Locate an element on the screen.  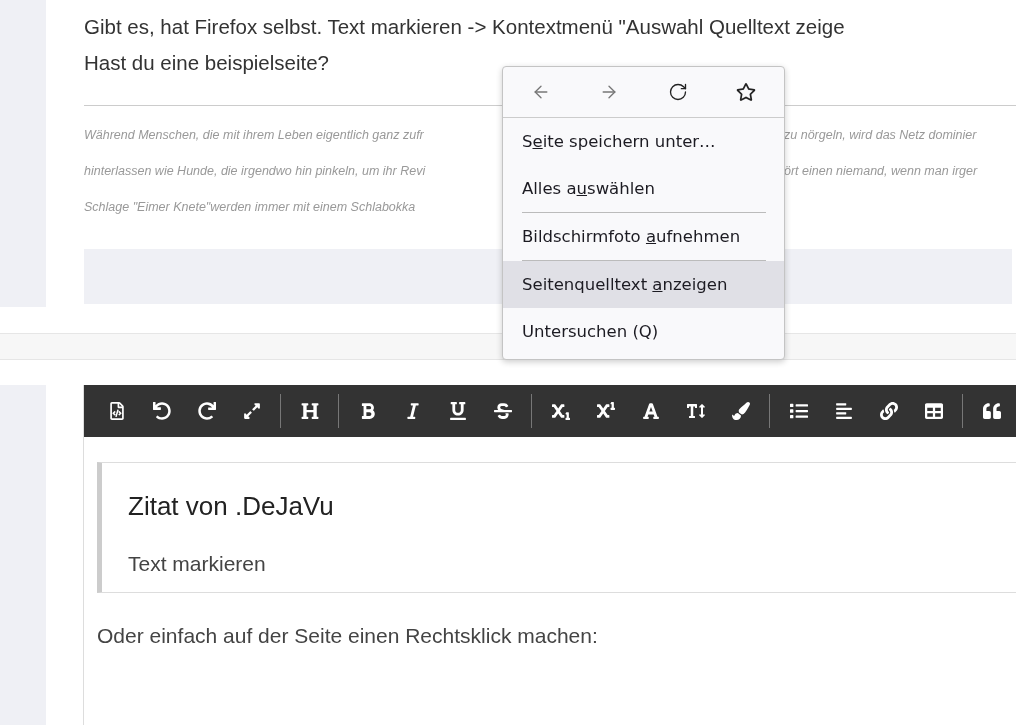
editor-text: Oder einfach auf der Seite einen Rechtsklick machen: is located at coordinates (348, 636).